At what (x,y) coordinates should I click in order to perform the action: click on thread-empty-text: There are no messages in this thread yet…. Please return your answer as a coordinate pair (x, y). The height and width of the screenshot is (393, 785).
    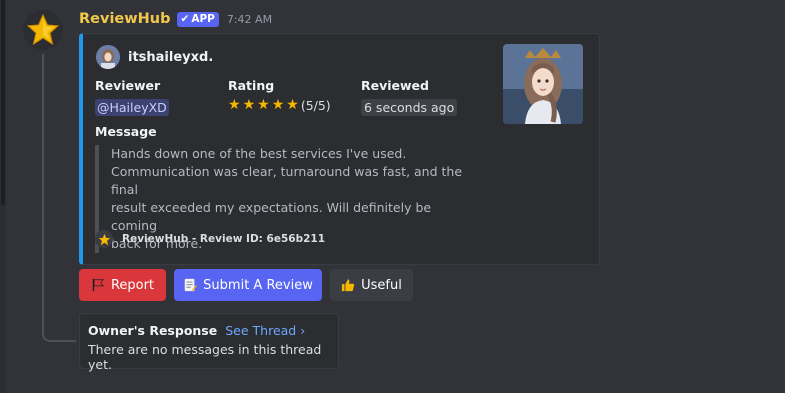
    Looking at the image, I should click on (205, 357).